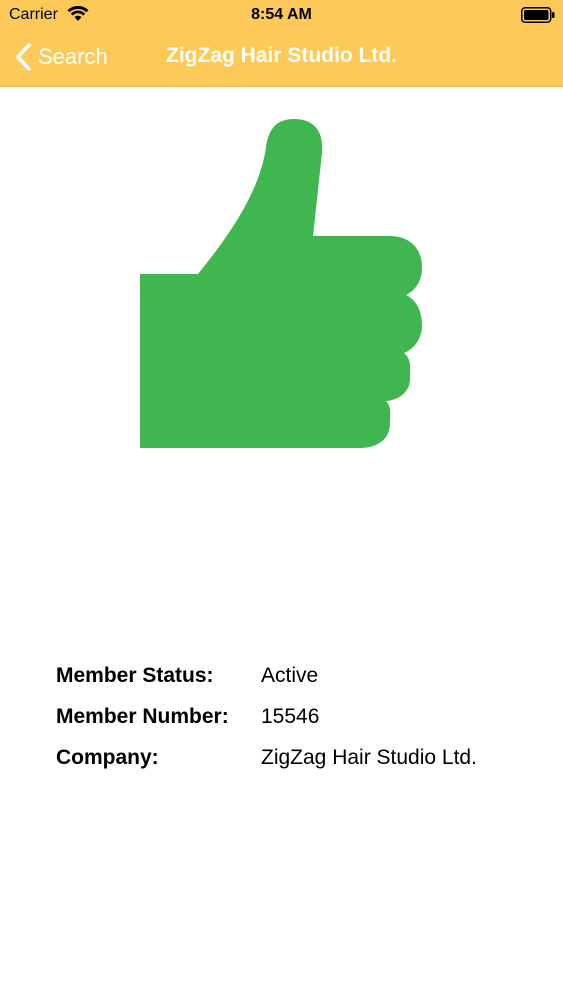  Describe the element at coordinates (290, 716) in the screenshot. I see `member-number-value: 15546` at that location.